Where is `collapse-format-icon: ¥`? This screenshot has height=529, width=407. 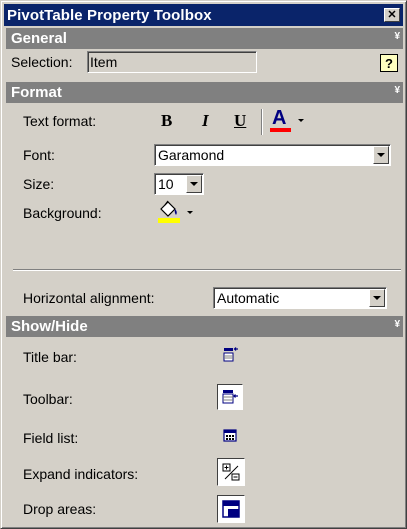 collapse-format-icon: ¥ is located at coordinates (397, 90).